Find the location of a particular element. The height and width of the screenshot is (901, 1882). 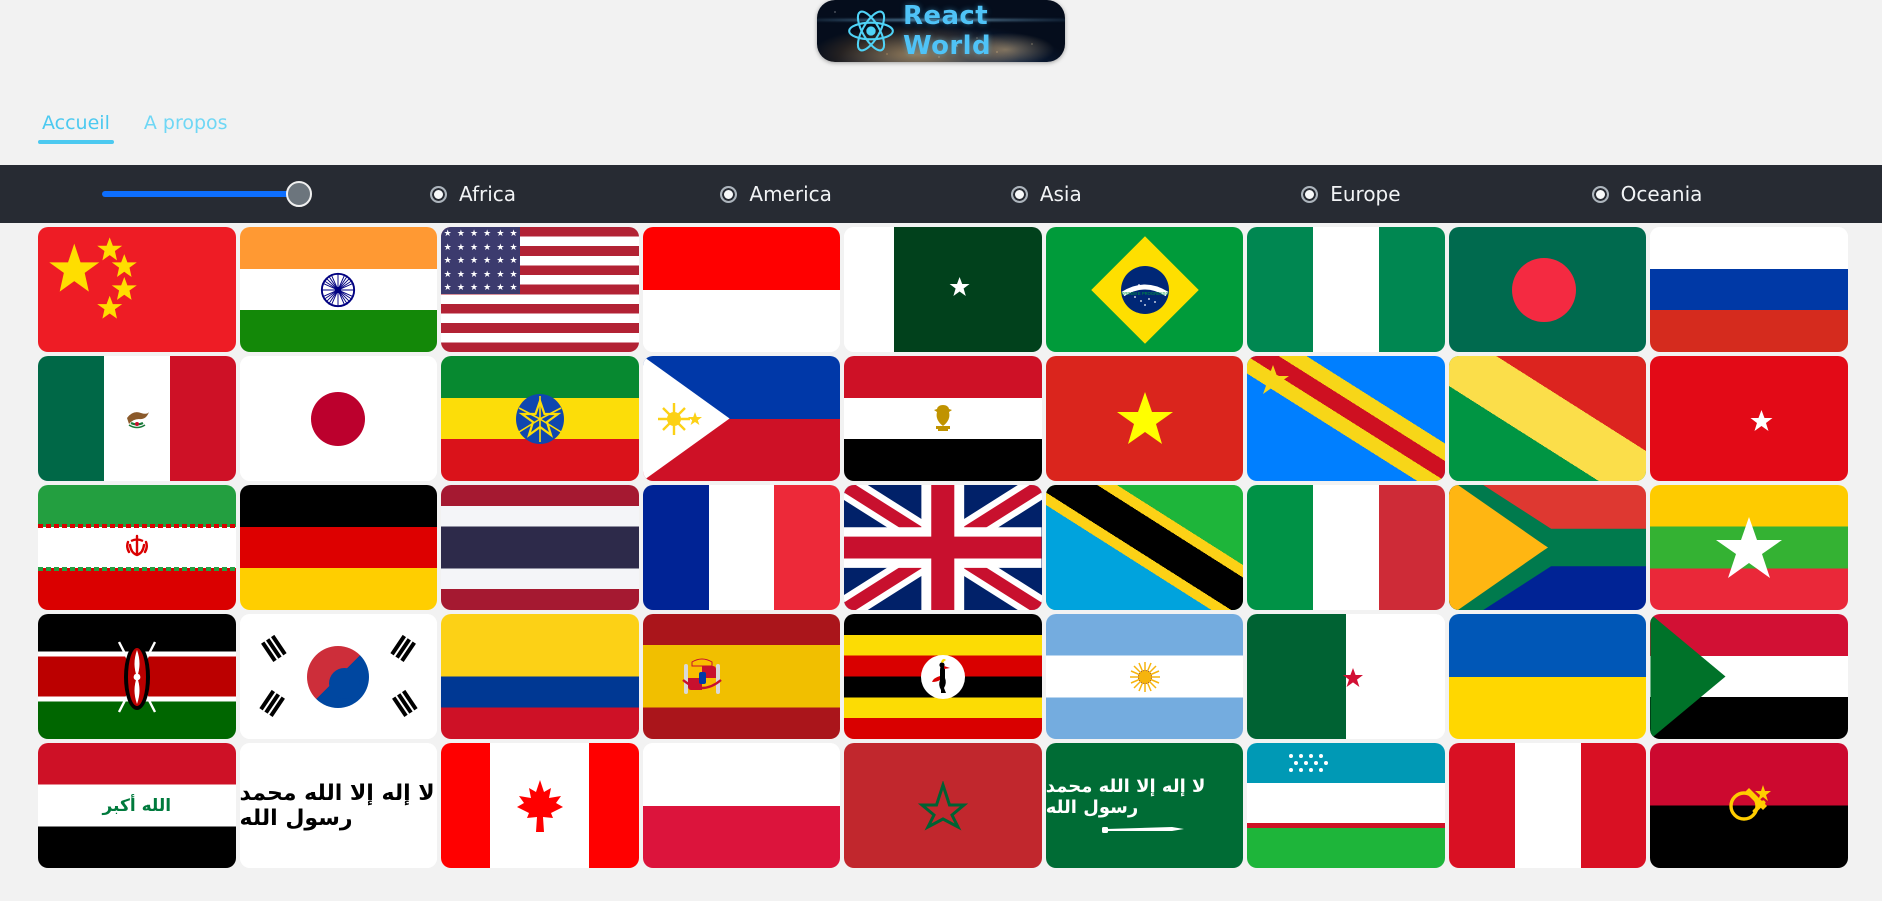

flag-card-angola is located at coordinates (1749, 805).